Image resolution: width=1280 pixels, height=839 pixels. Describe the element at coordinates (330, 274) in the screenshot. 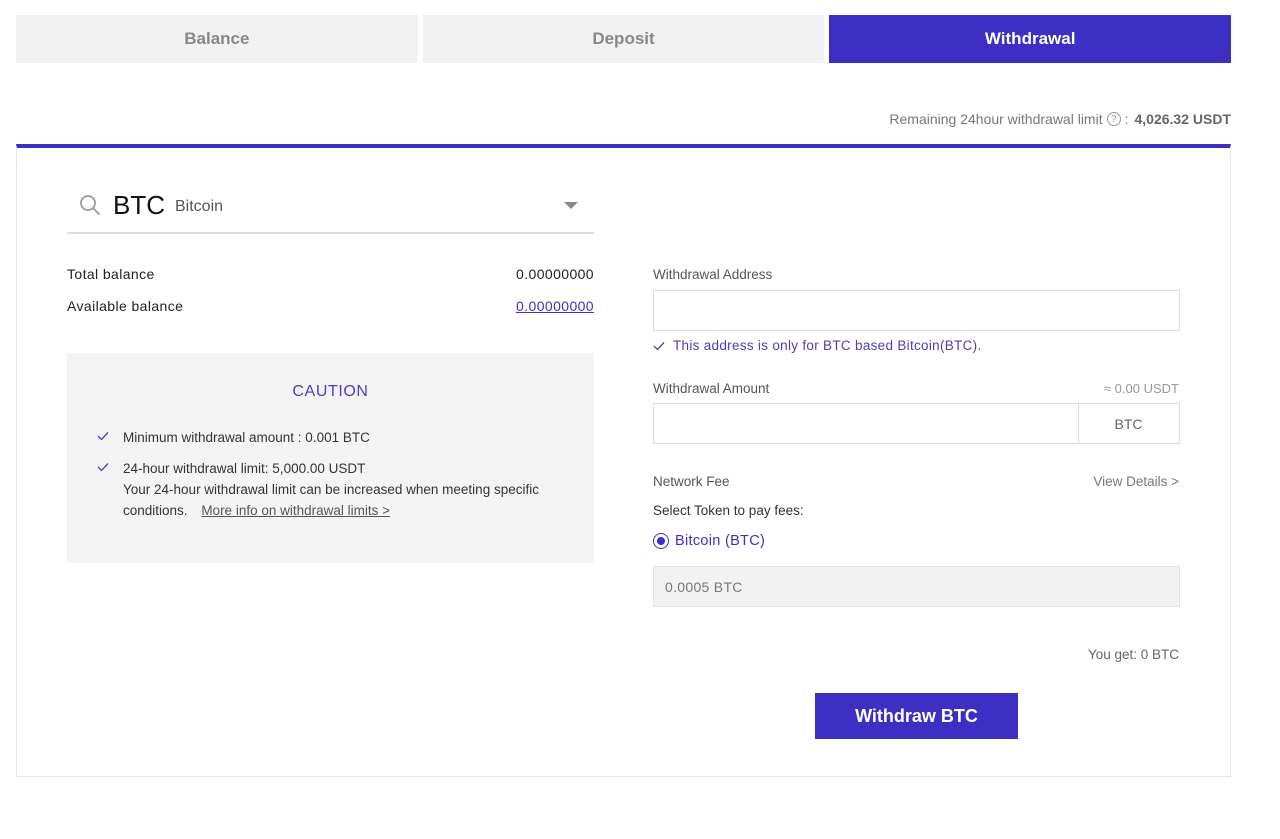

I see `total-balance-row: Total balance 0.00000000` at that location.